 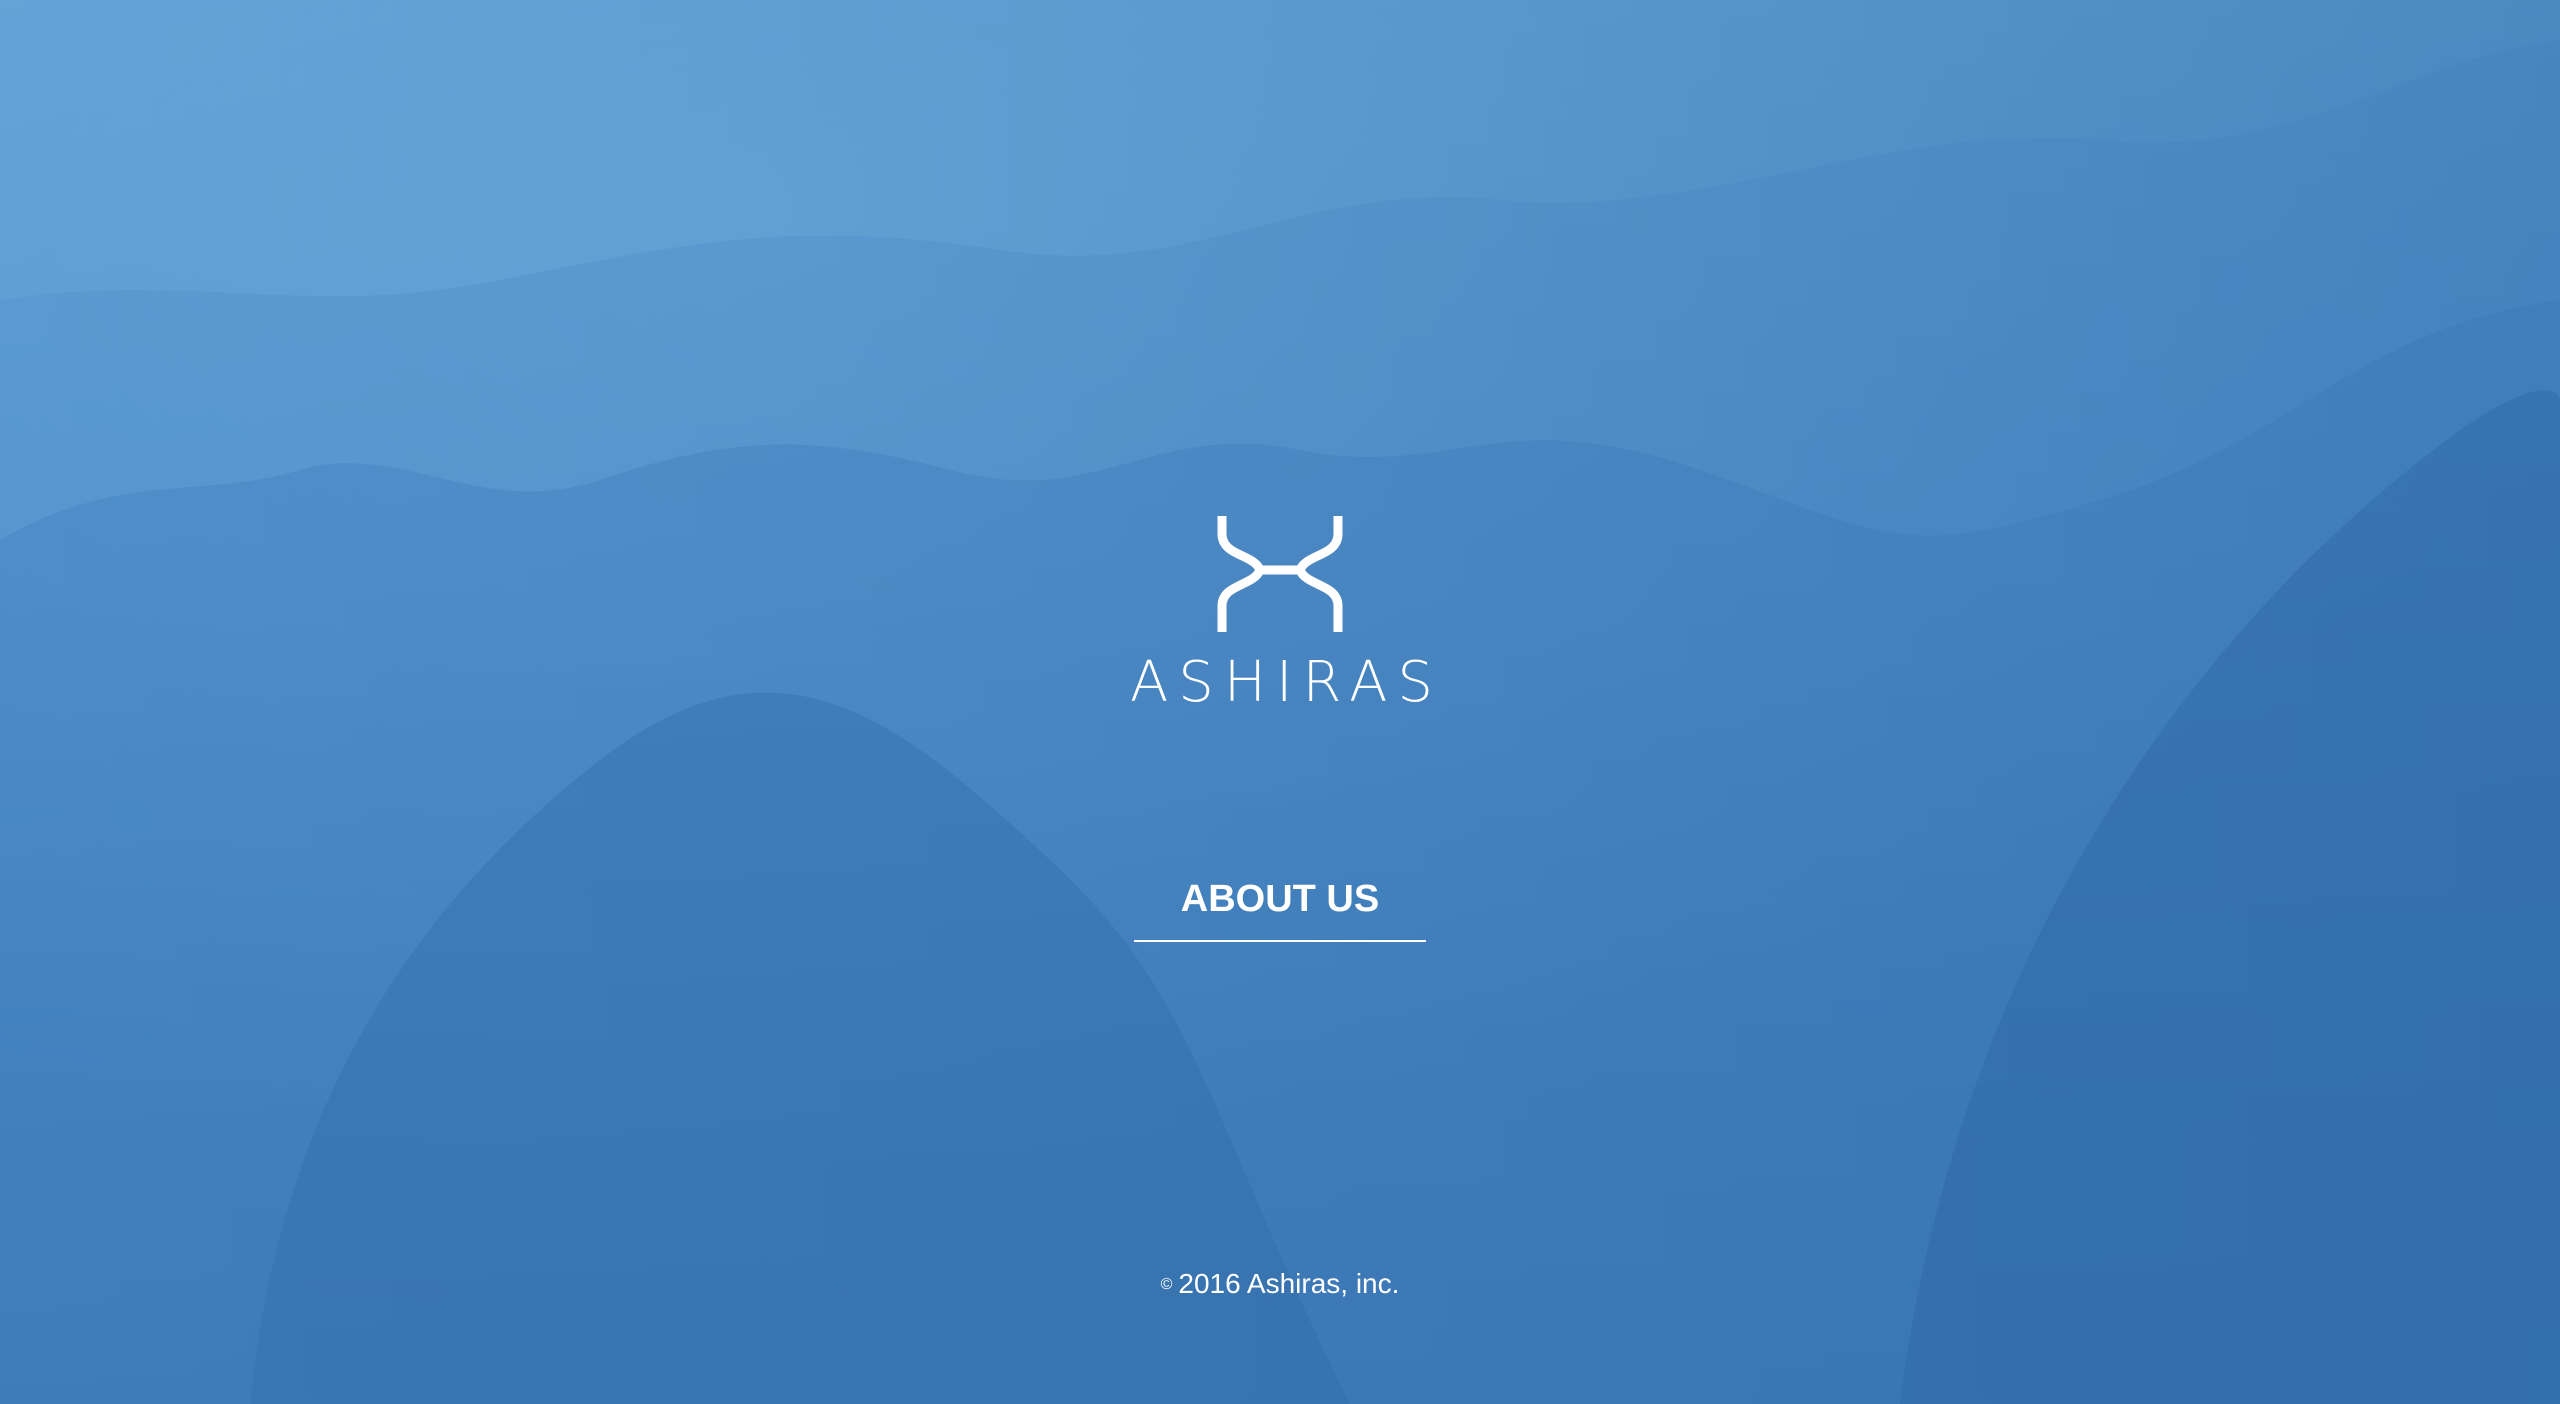 I want to click on footer-copyright: © 2016 Ashiras, inc., so click(x=1280, y=1284).